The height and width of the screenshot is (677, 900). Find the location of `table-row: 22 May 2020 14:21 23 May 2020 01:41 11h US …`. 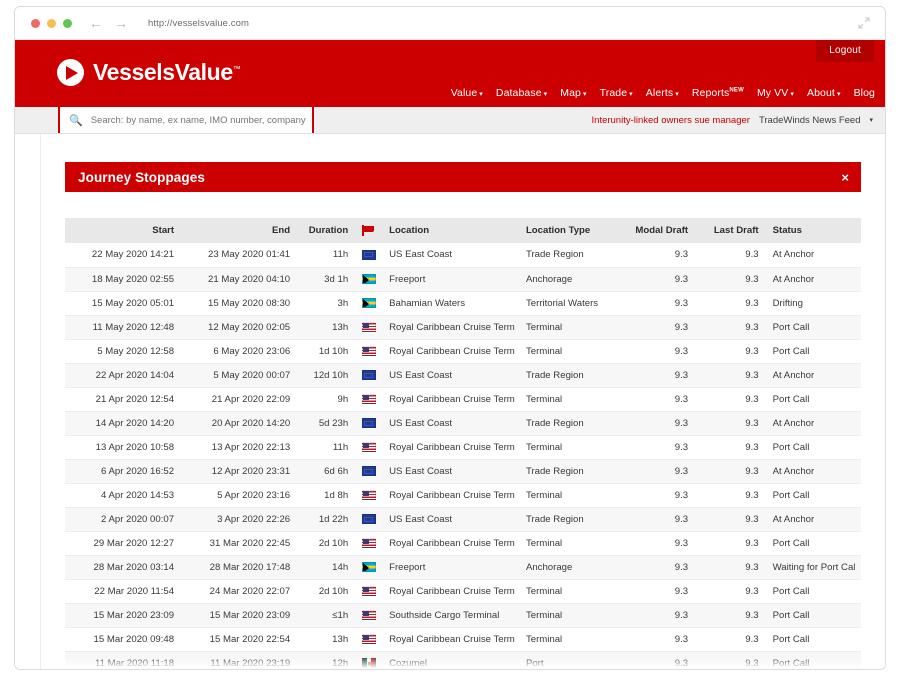

table-row: 22 May 2020 14:21 23 May 2020 01:41 11h US … is located at coordinates (463, 255).